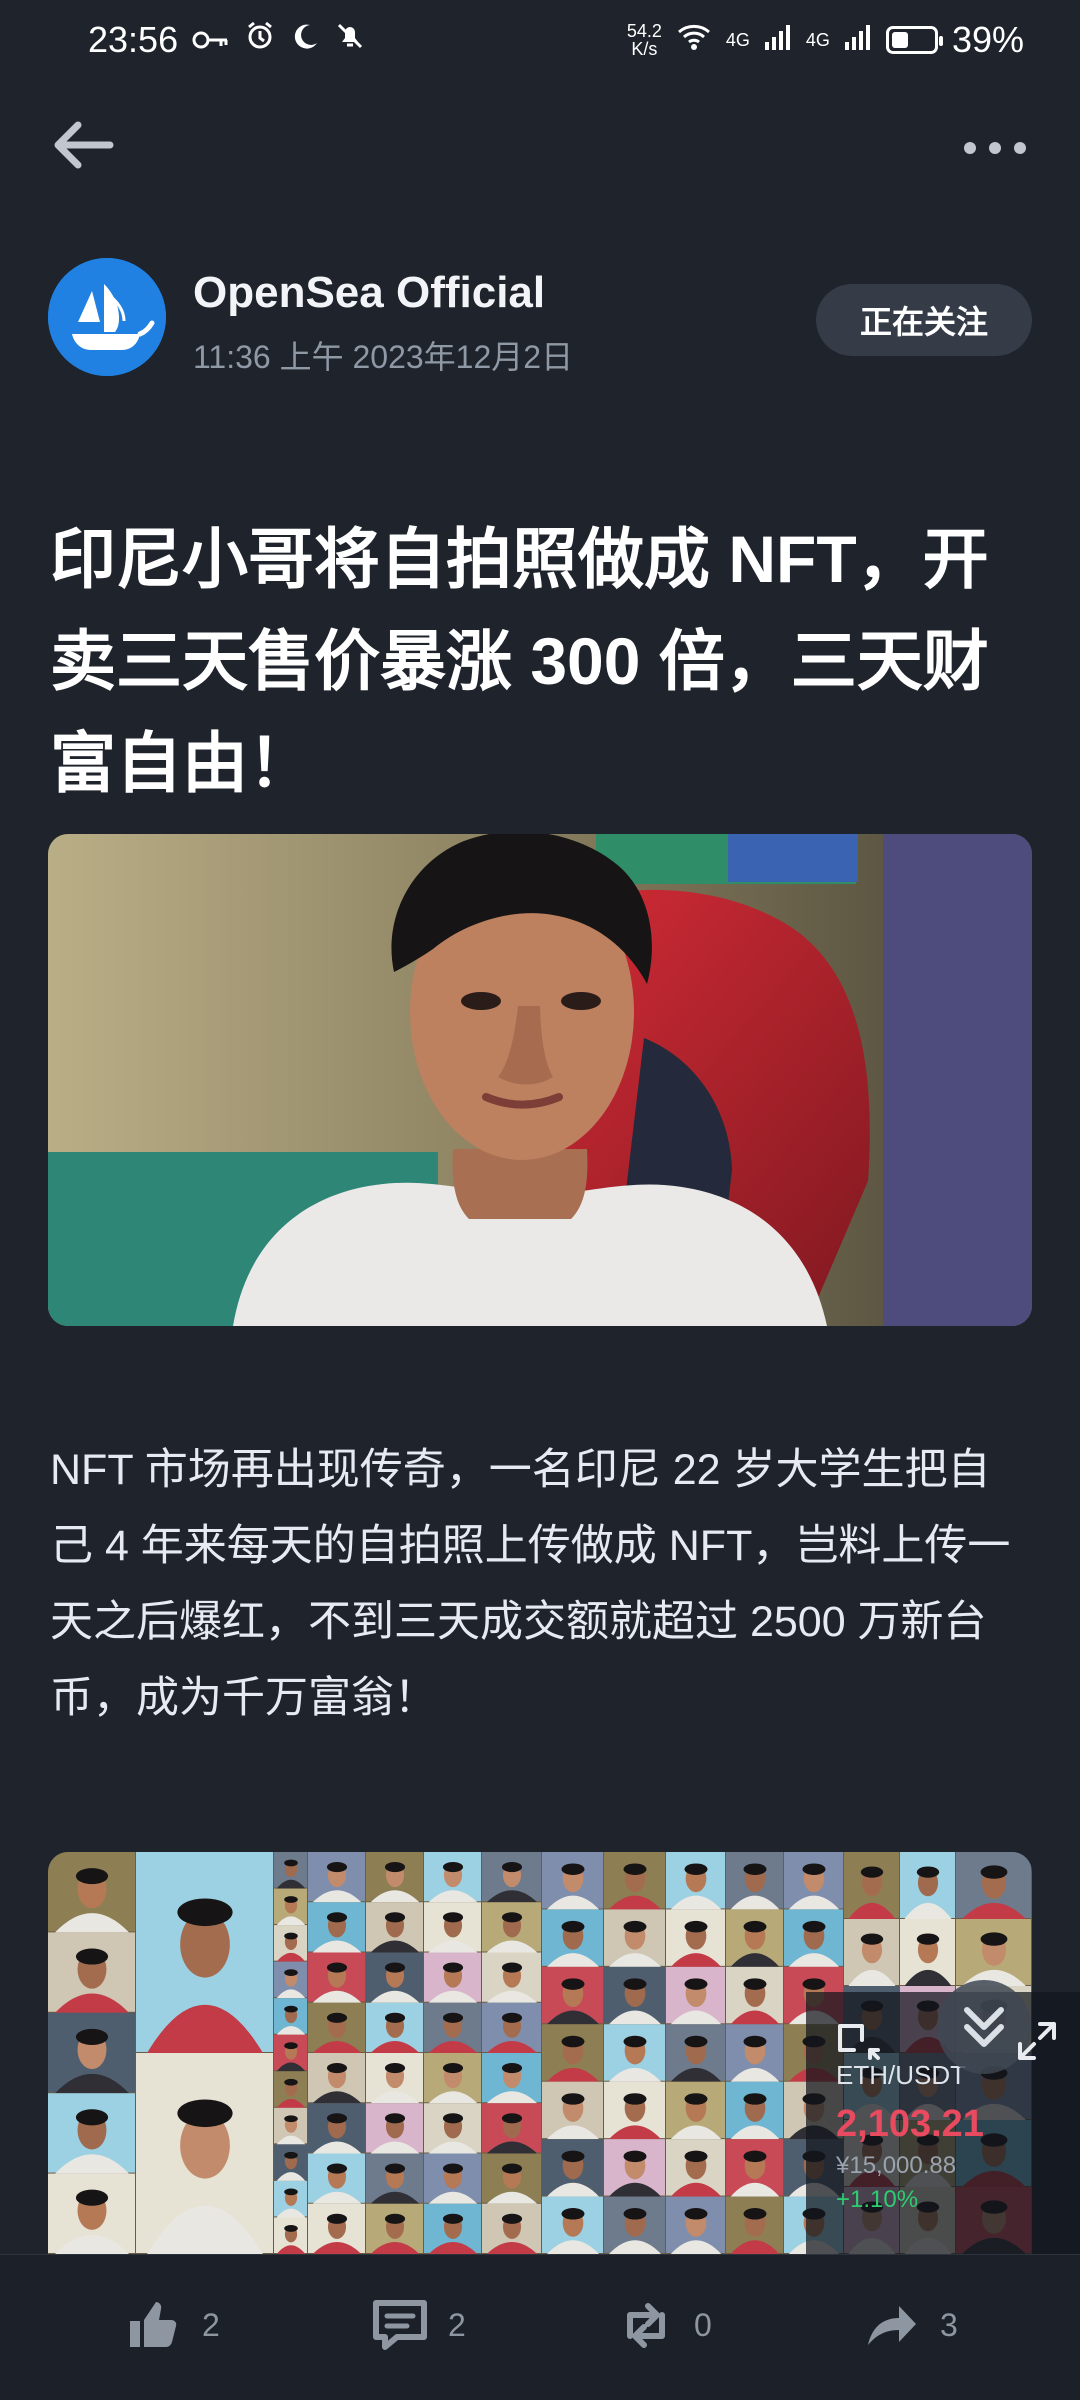 The width and height of the screenshot is (1080, 2400). I want to click on network-type-2: 4G, so click(817, 40).